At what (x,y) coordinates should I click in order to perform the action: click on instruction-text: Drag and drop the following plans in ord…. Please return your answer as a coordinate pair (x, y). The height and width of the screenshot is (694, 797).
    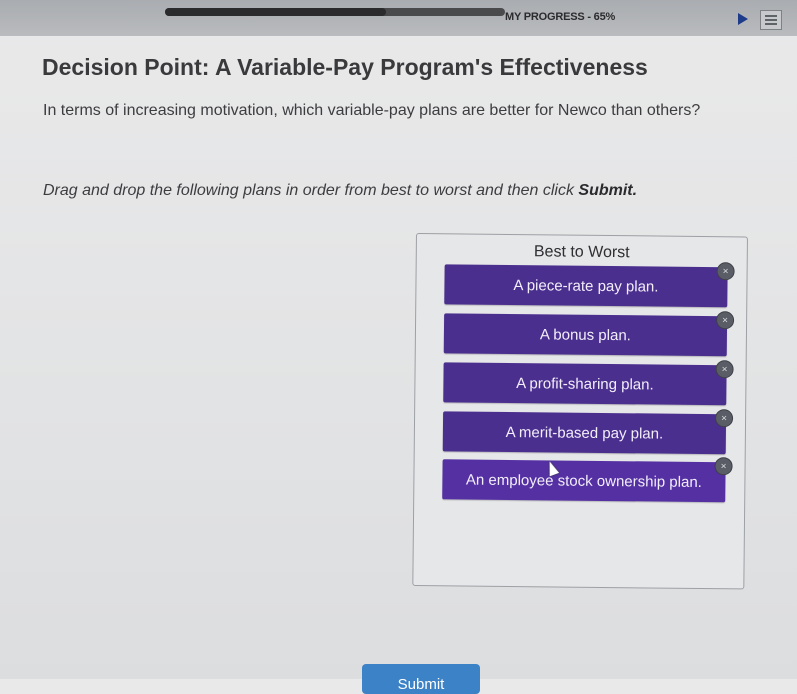
    Looking at the image, I should click on (340, 191).